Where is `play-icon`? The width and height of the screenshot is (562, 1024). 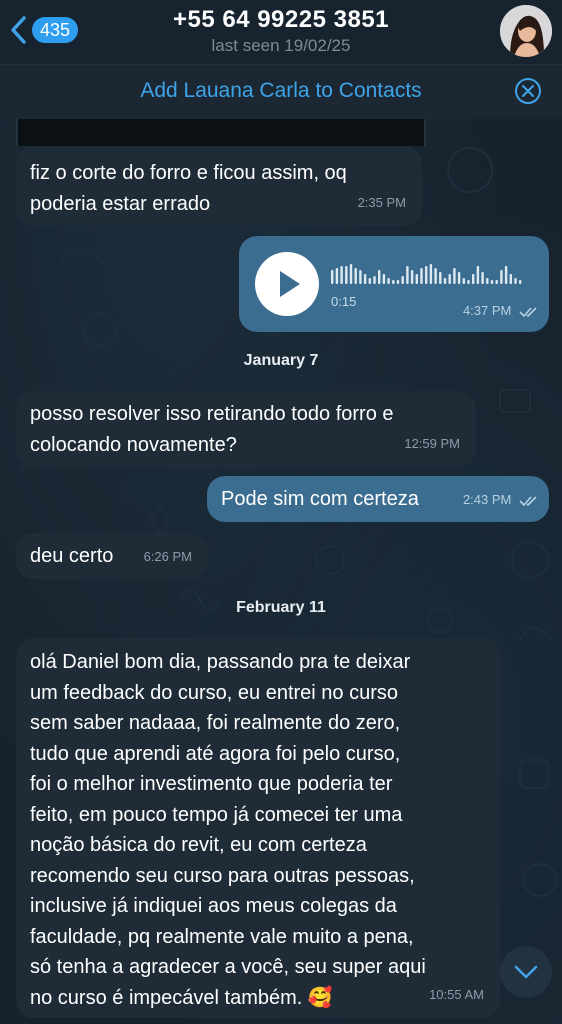 play-icon is located at coordinates (290, 284).